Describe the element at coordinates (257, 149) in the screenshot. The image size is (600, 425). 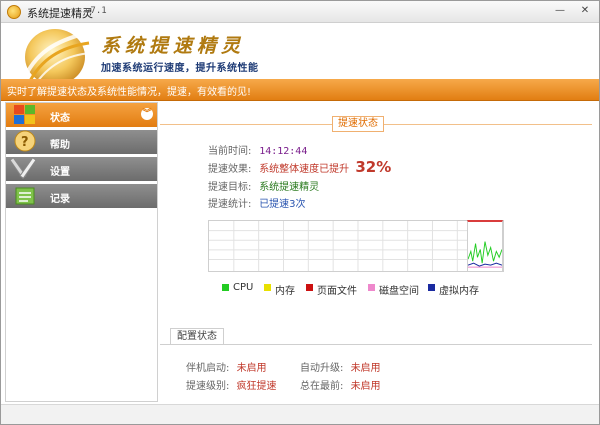
I see `info-current-time: 当前时间: 14:12:44` at that location.